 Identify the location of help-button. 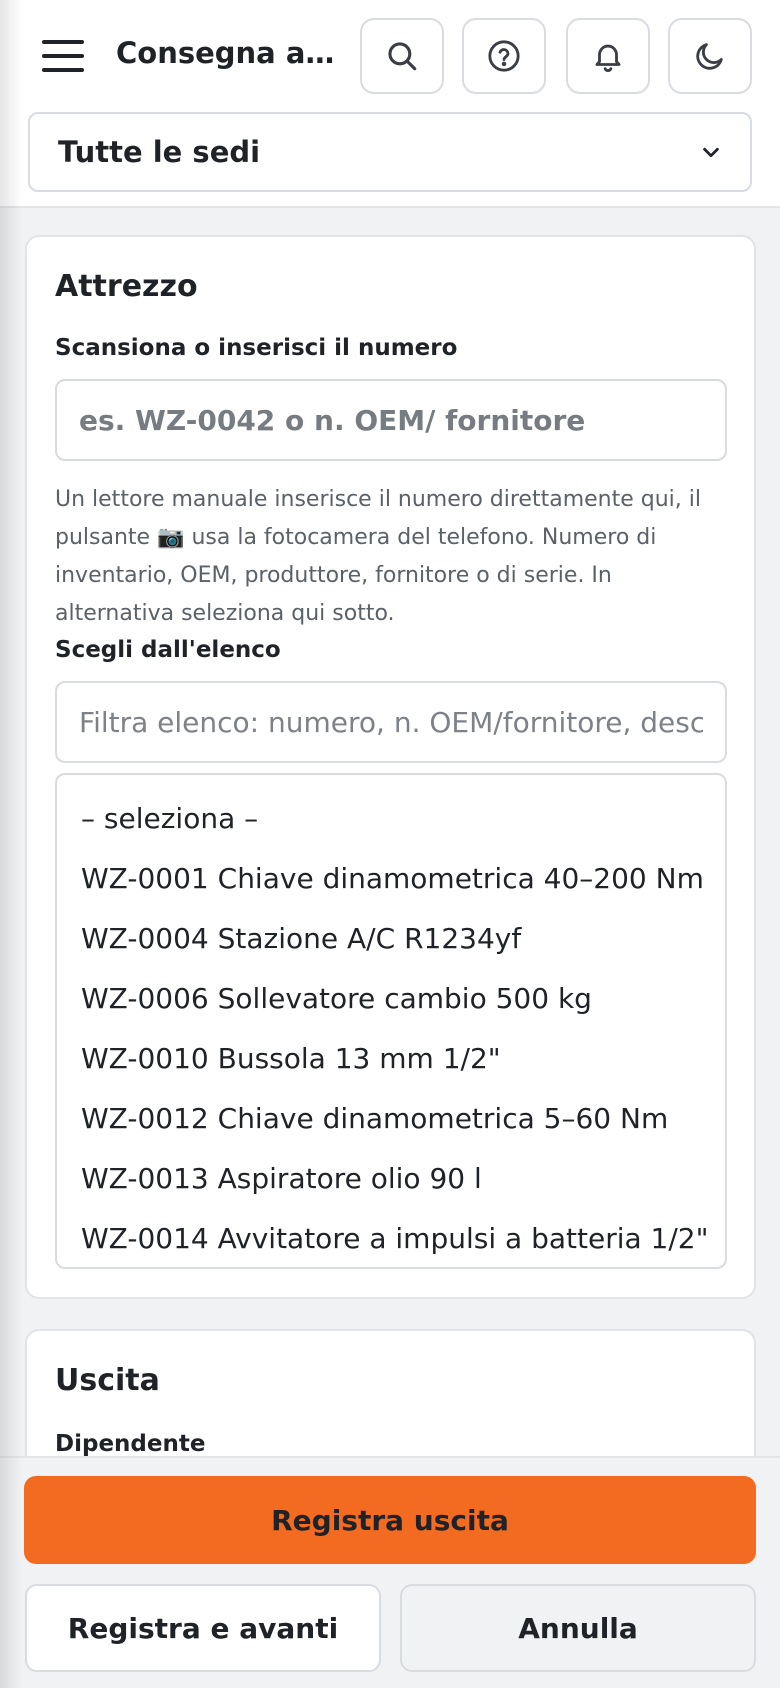
(504, 56).